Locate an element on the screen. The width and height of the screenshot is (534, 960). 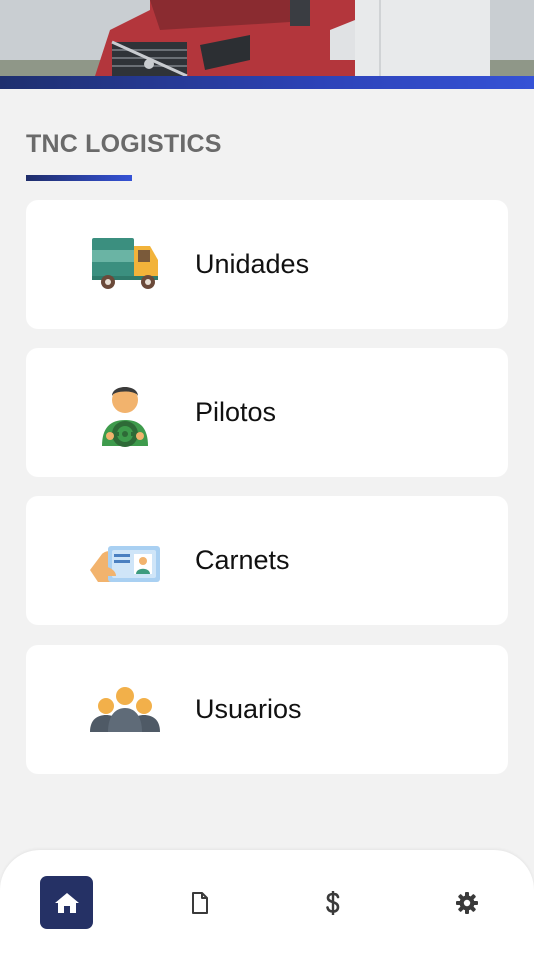
gear-icon is located at coordinates (466, 902).